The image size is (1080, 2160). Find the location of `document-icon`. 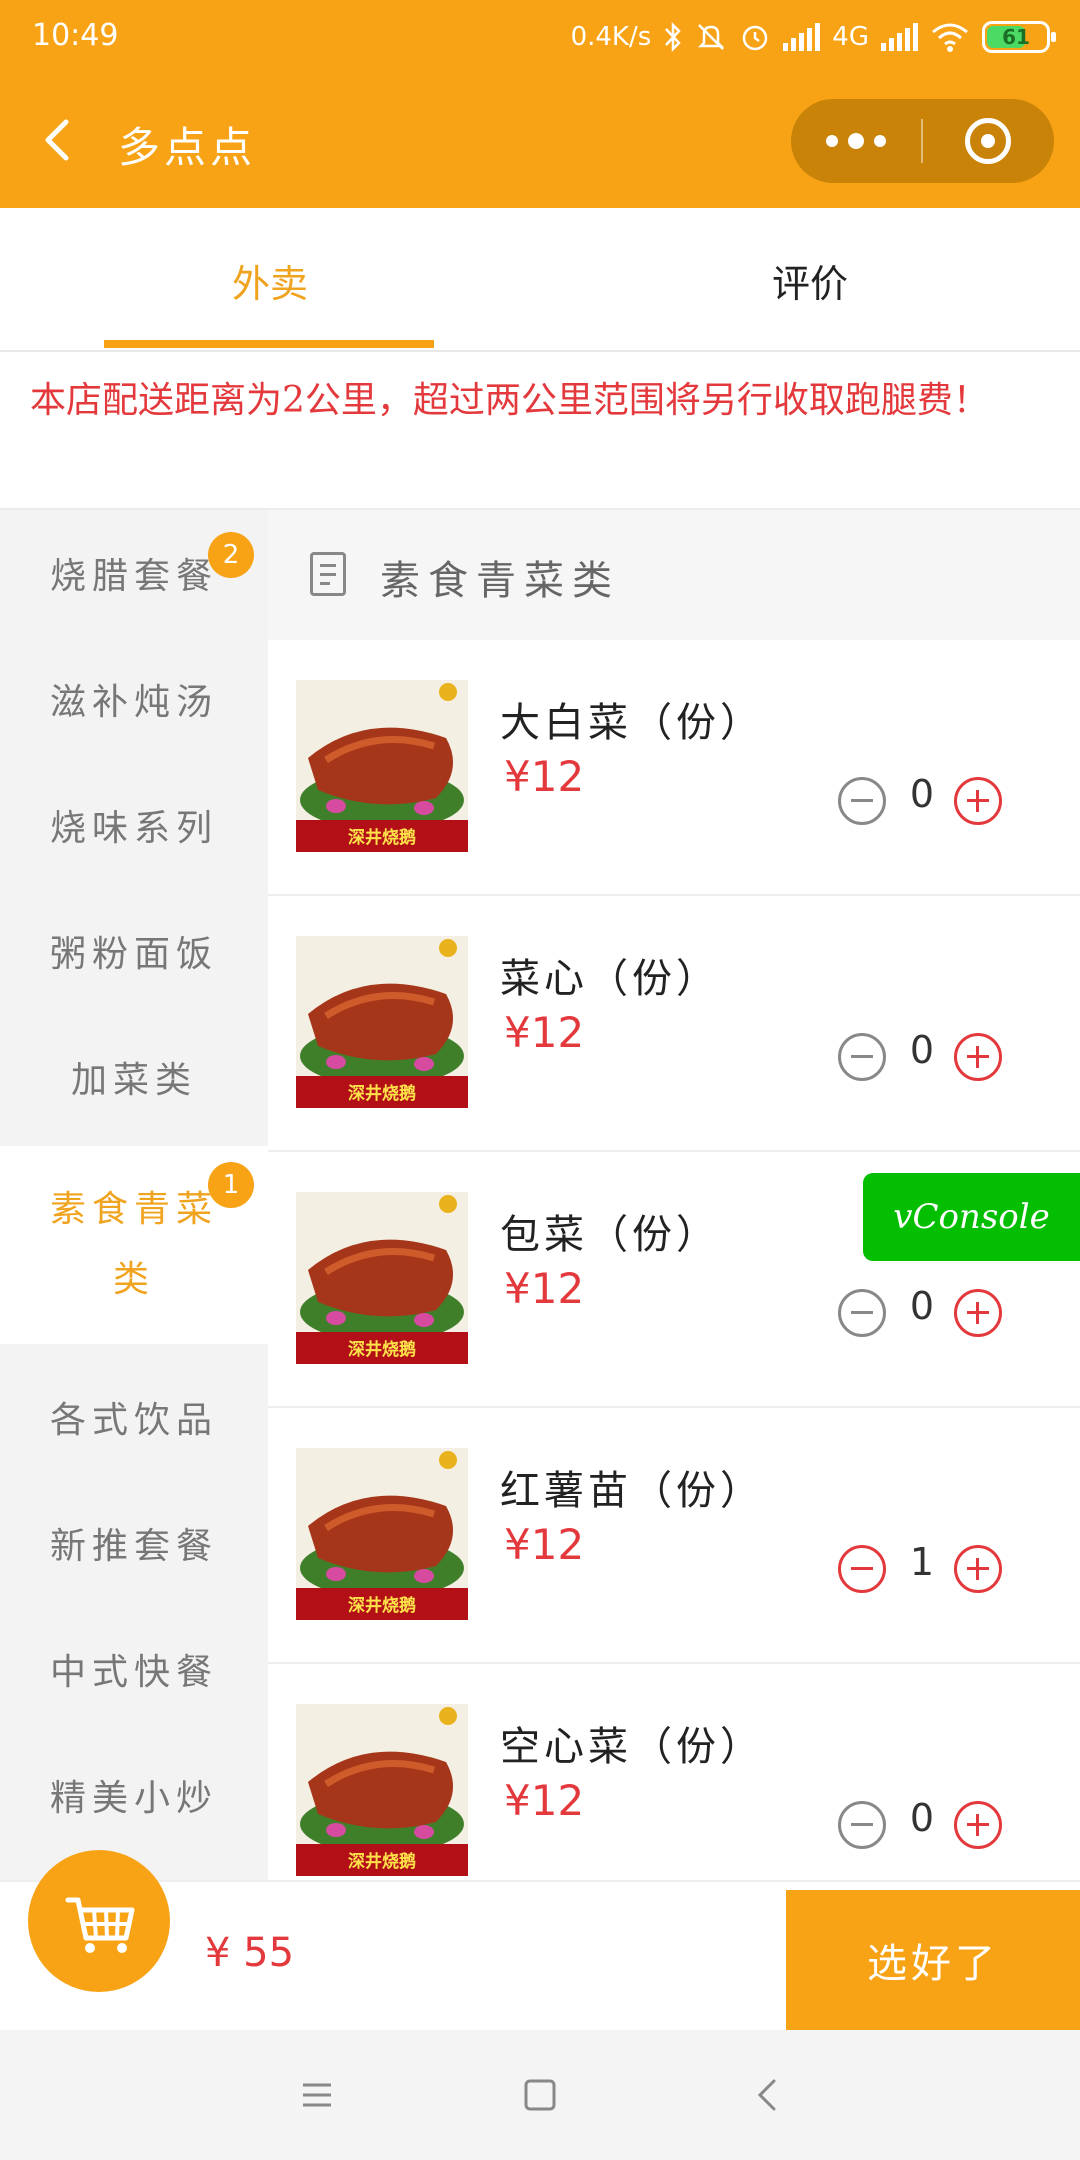

document-icon is located at coordinates (328, 574).